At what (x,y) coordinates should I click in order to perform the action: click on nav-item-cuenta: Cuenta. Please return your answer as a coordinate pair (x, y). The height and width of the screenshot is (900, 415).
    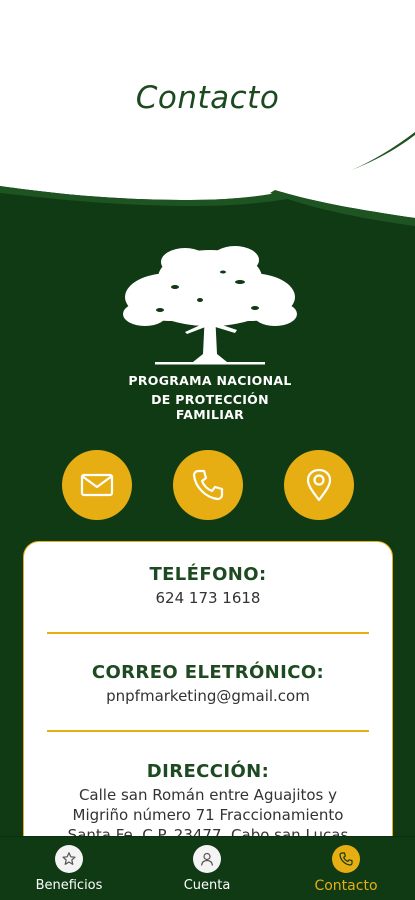
    Looking at the image, I should click on (207, 869).